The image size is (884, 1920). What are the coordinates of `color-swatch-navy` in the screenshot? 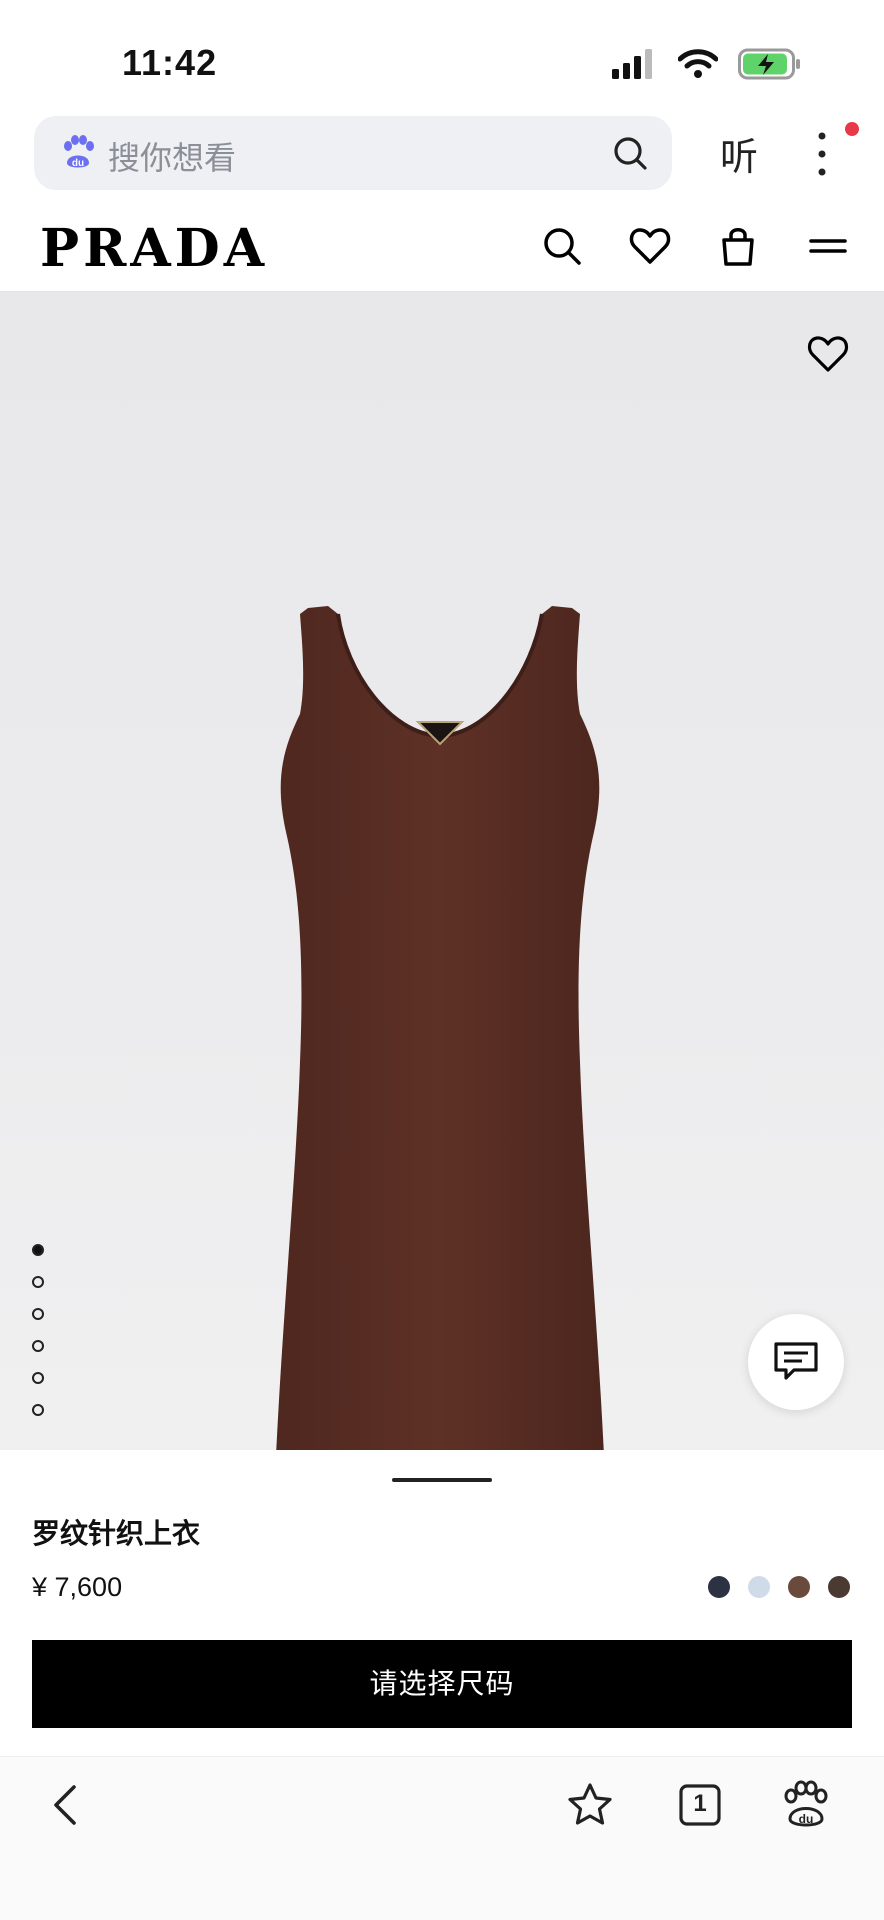 It's located at (719, 1587).